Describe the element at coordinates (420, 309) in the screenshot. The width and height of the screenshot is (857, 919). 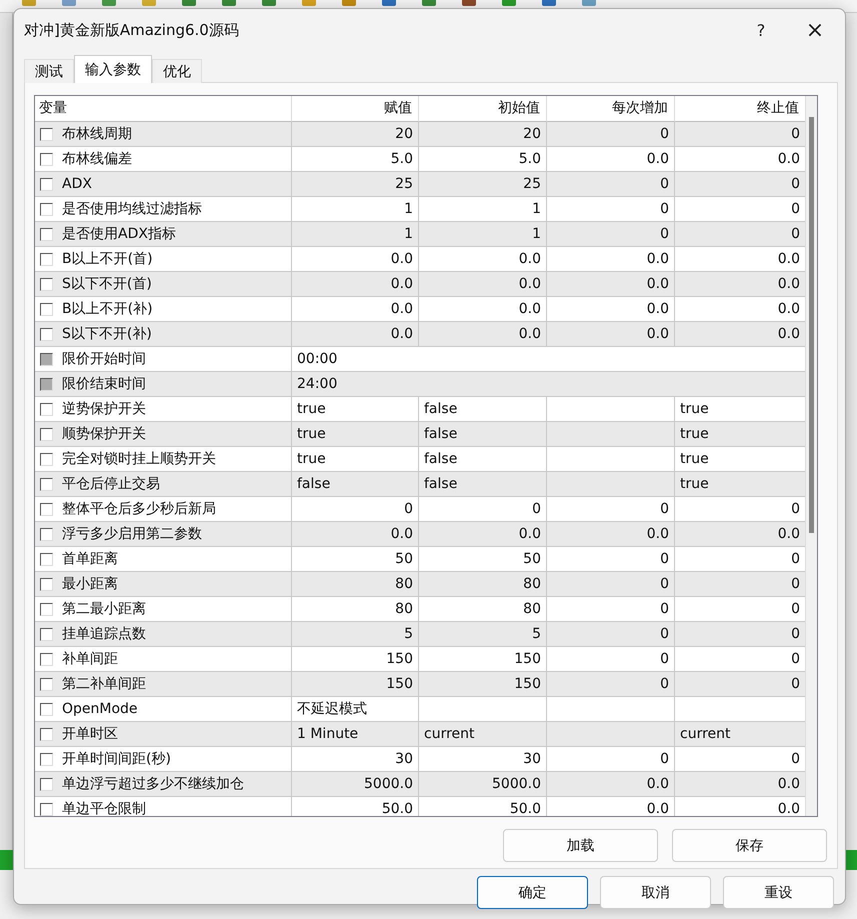
I see `table-row: B以上不开(补) 0.0 0.0 0.0 0.0` at that location.